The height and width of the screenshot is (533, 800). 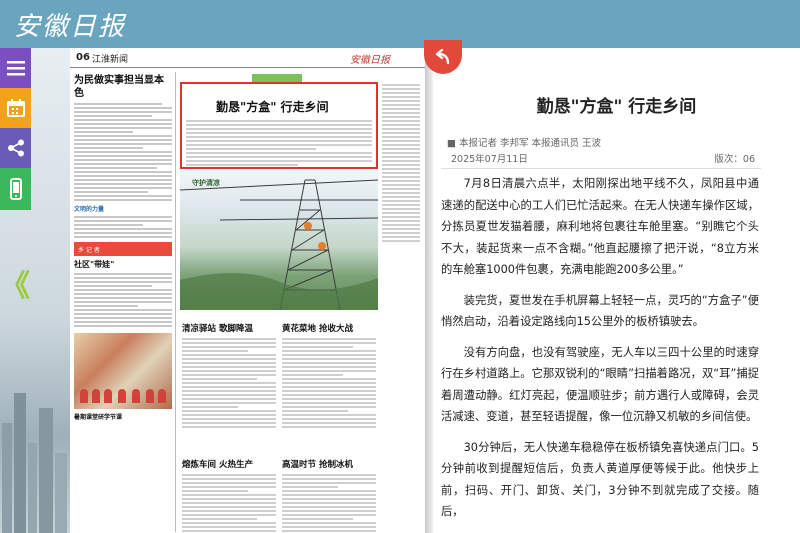 What do you see at coordinates (123, 371) in the screenshot?
I see `students-photo` at bounding box center [123, 371].